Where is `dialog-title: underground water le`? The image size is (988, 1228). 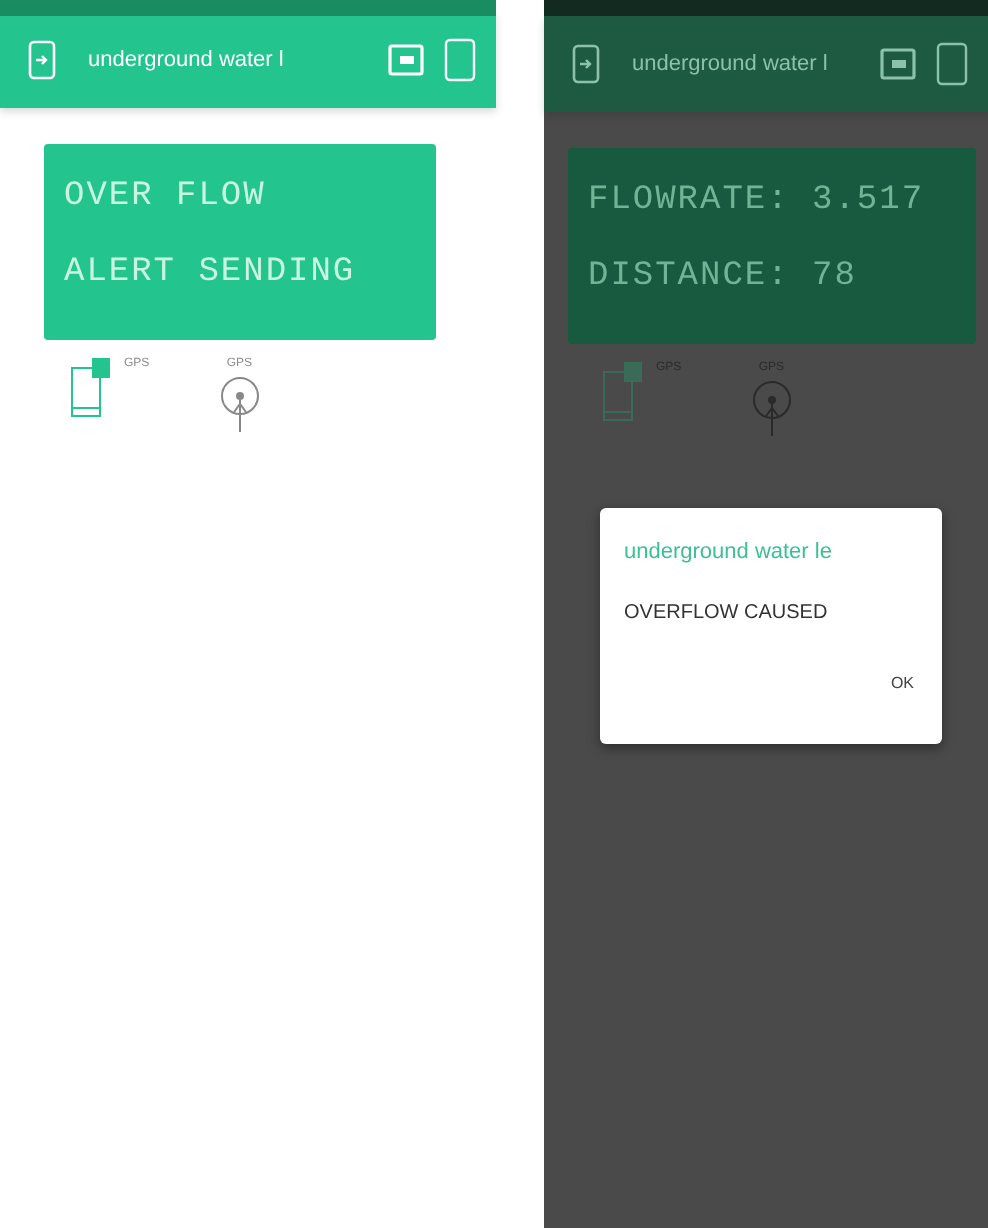 dialog-title: underground water le is located at coordinates (729, 553).